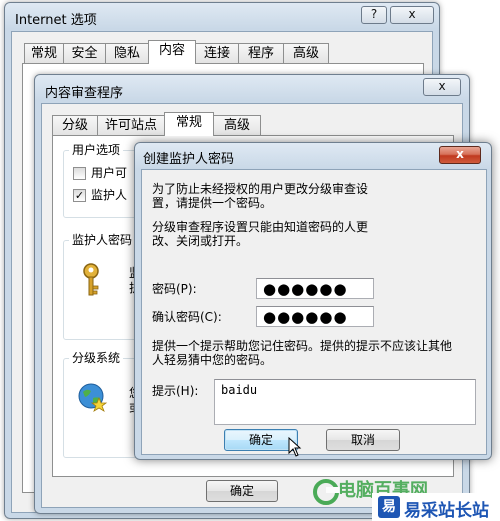 The width and height of the screenshot is (500, 521). I want to click on user-options-label: 用户选项, so click(96, 150).